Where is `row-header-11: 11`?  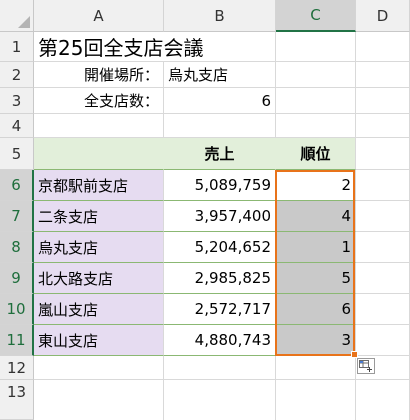
row-header-11: 11 is located at coordinates (17, 340).